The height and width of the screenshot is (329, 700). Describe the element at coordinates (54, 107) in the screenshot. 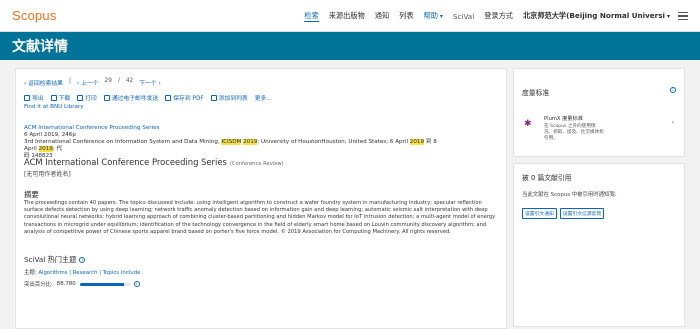

I see `find-it-link: Find it at BNU Library` at that location.